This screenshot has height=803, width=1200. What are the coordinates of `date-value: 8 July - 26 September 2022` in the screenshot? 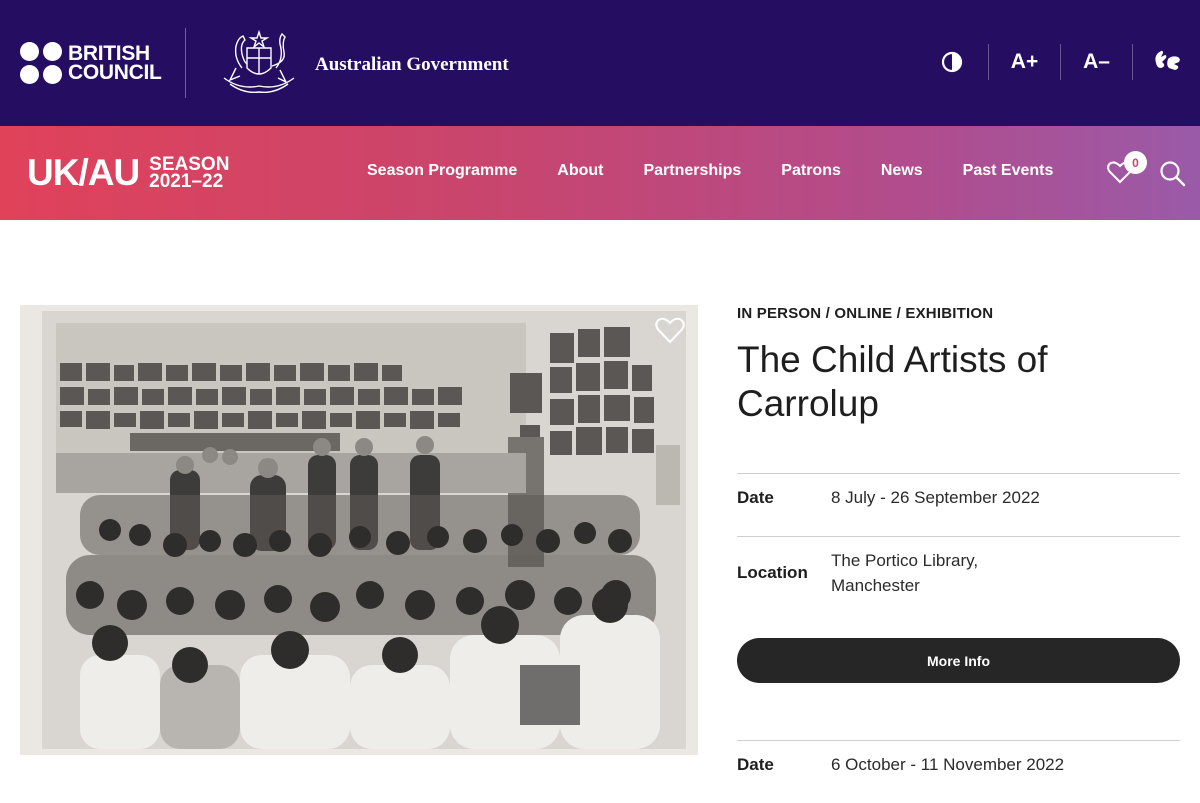 It's located at (935, 497).